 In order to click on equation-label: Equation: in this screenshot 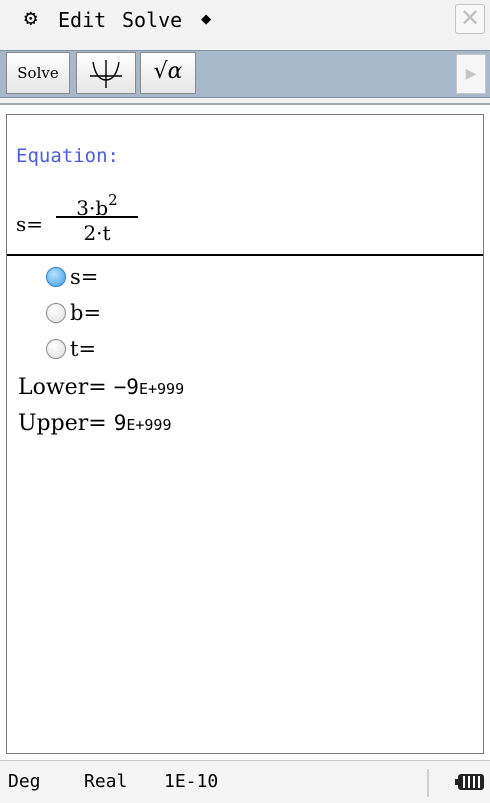, I will do `click(67, 156)`.